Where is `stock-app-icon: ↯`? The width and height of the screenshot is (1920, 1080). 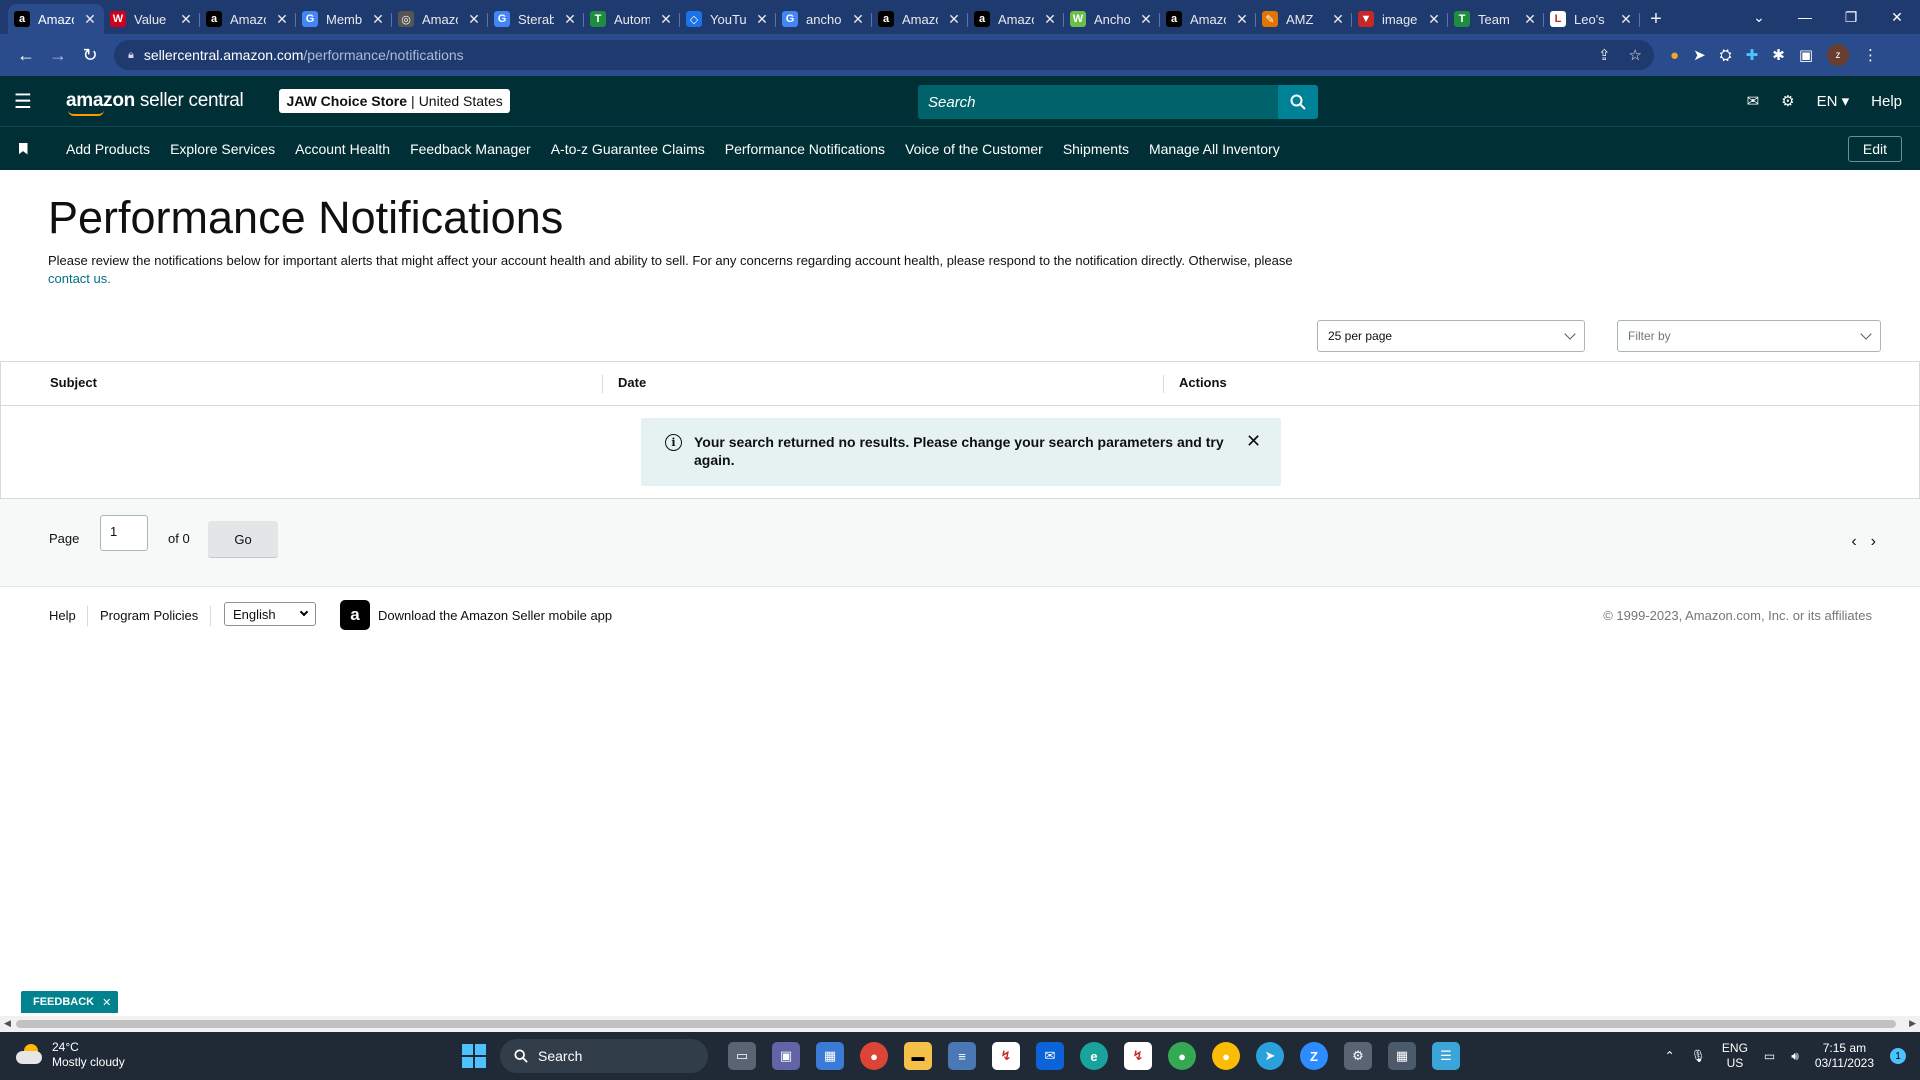 stock-app-icon: ↯ is located at coordinates (1006, 1056).